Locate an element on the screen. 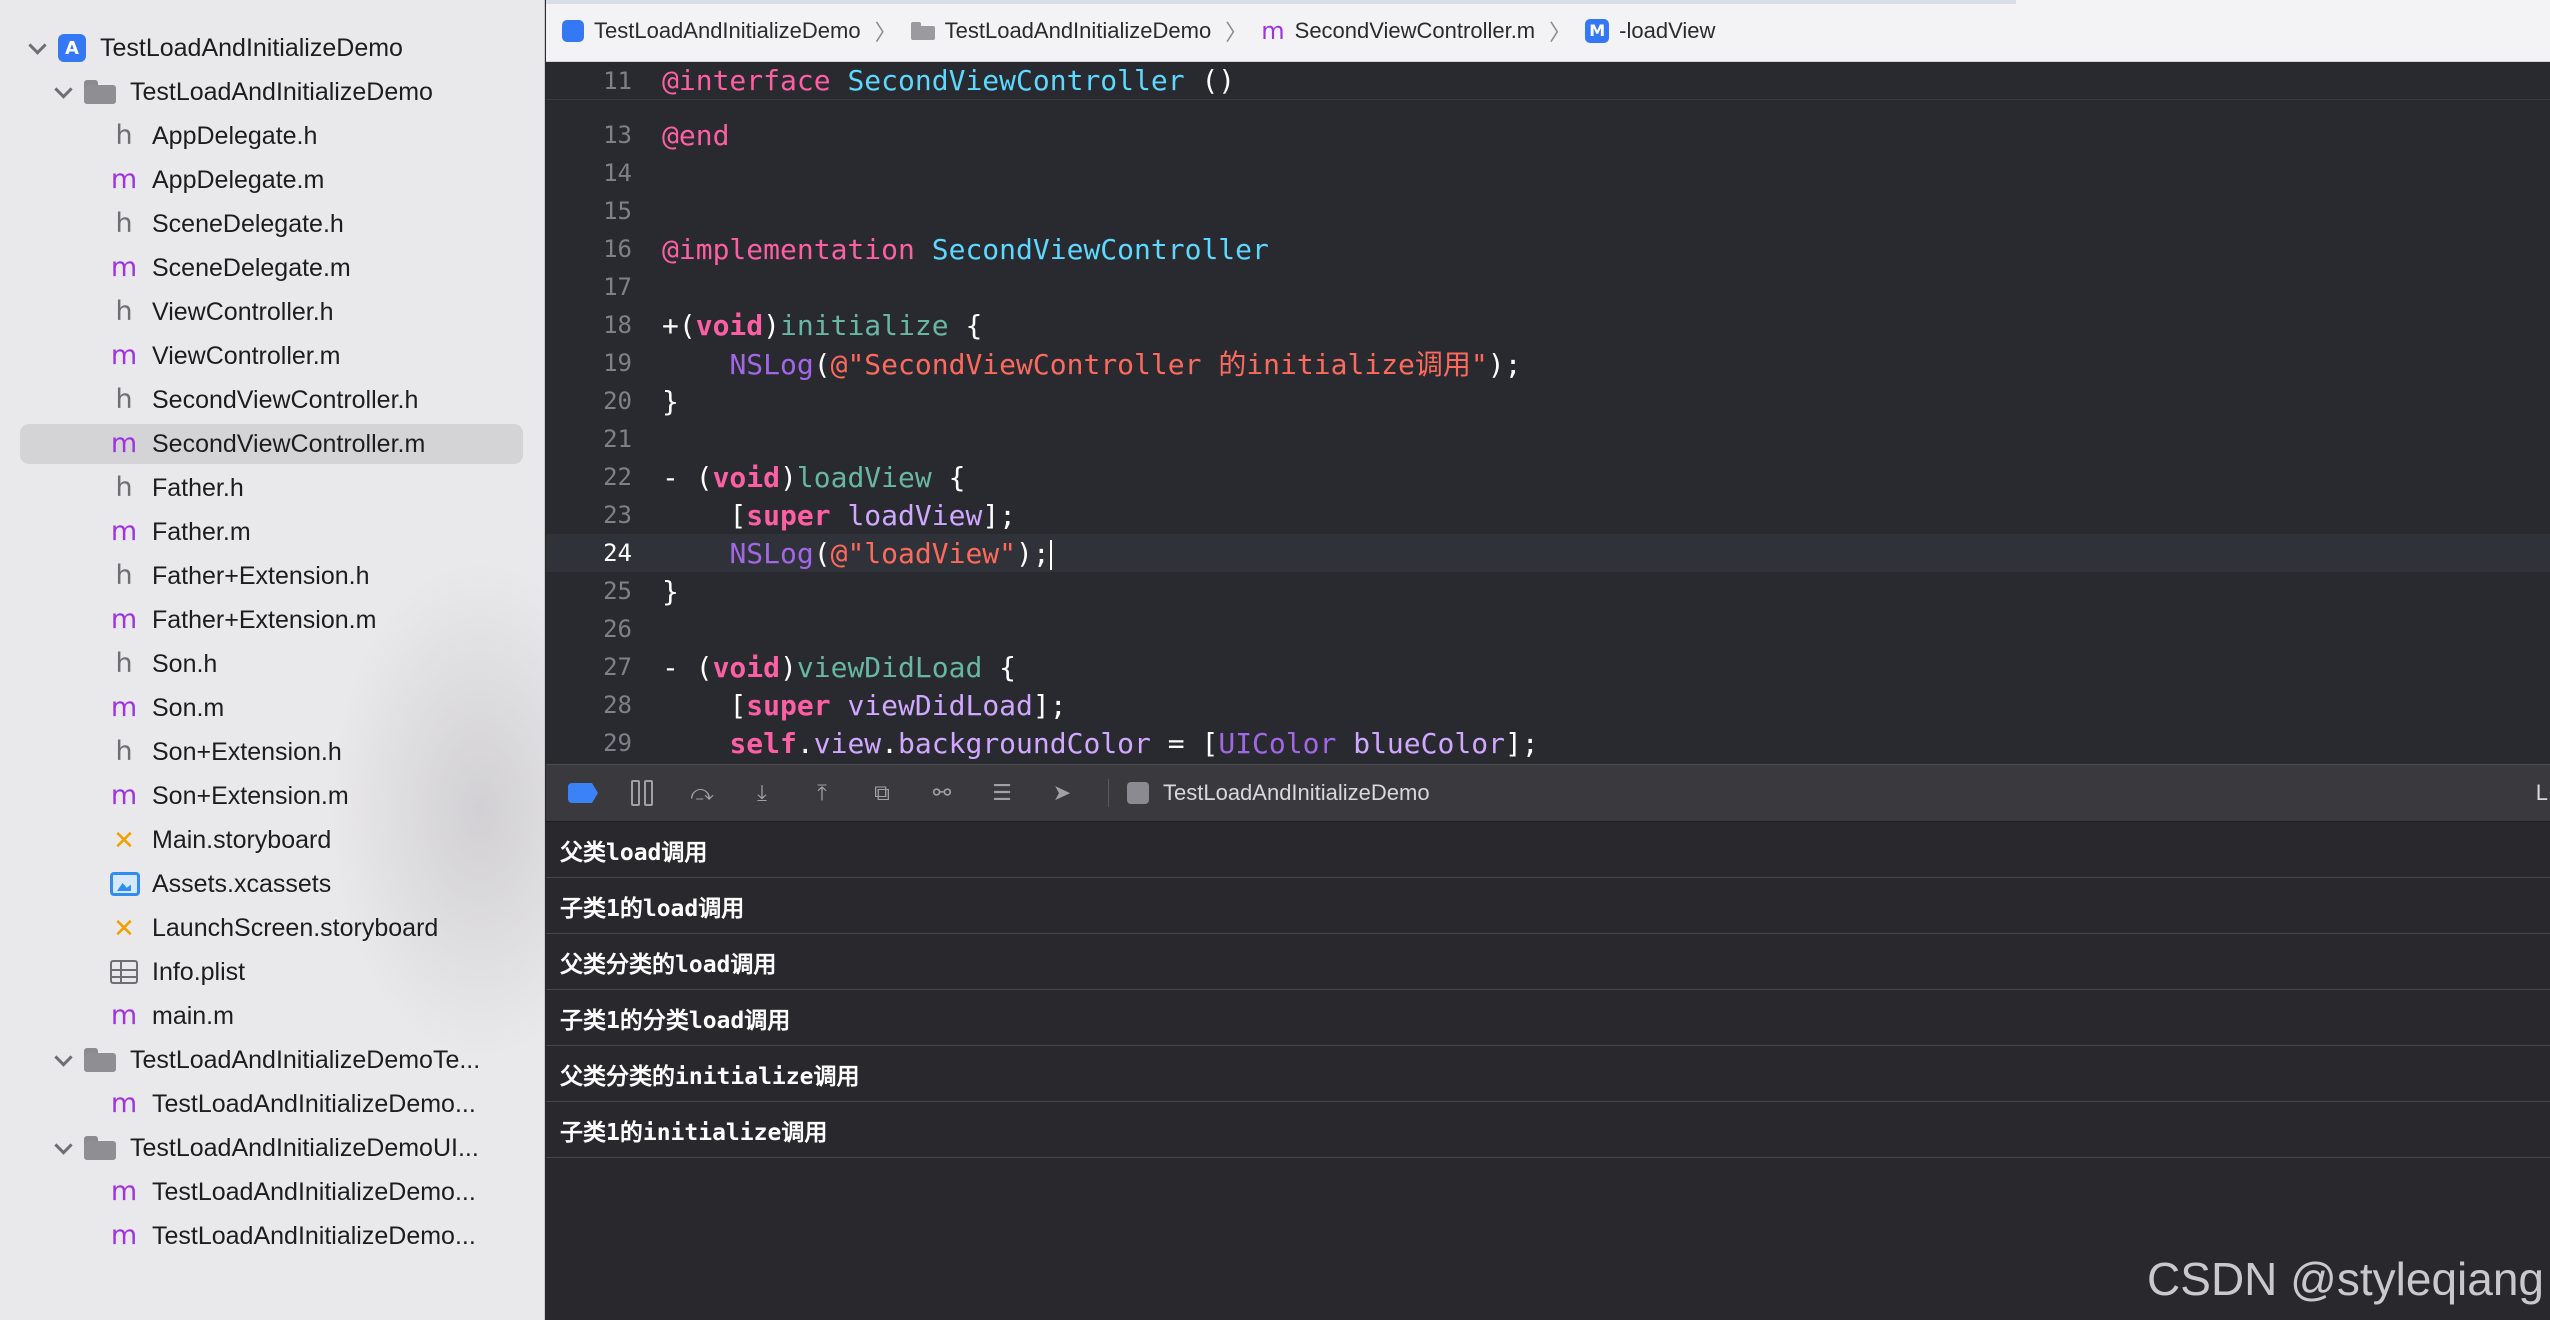 This screenshot has width=2550, height=1320. environment-overrides-icon: ☰ is located at coordinates (1002, 793).